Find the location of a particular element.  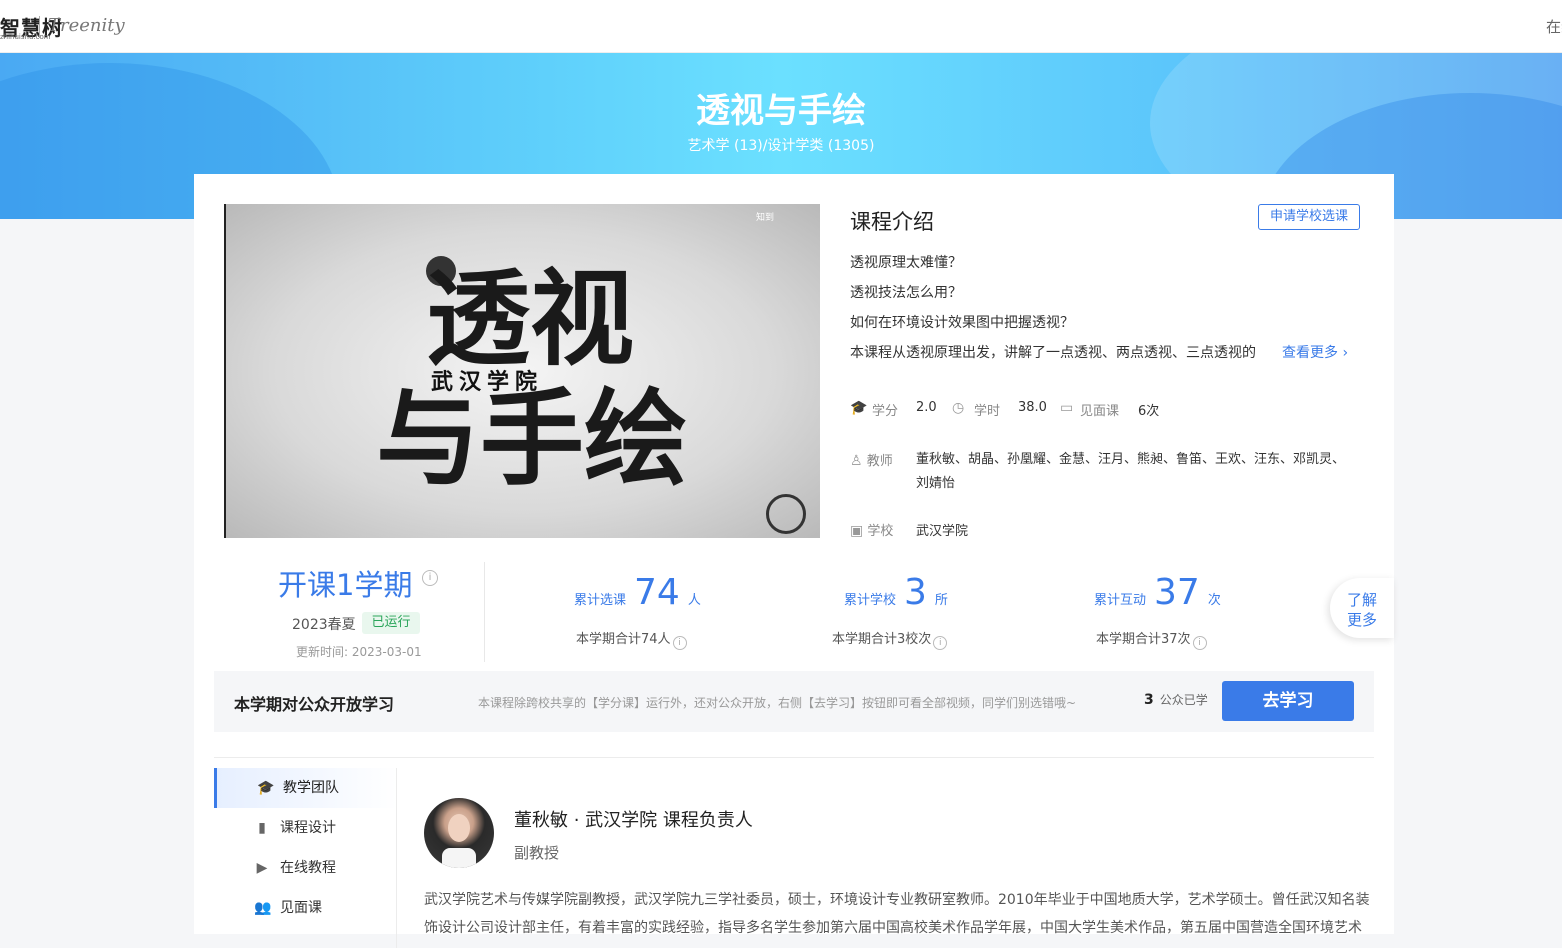

course-cover-image: 知到 透视 与手绘 武汉学院 is located at coordinates (522, 371).